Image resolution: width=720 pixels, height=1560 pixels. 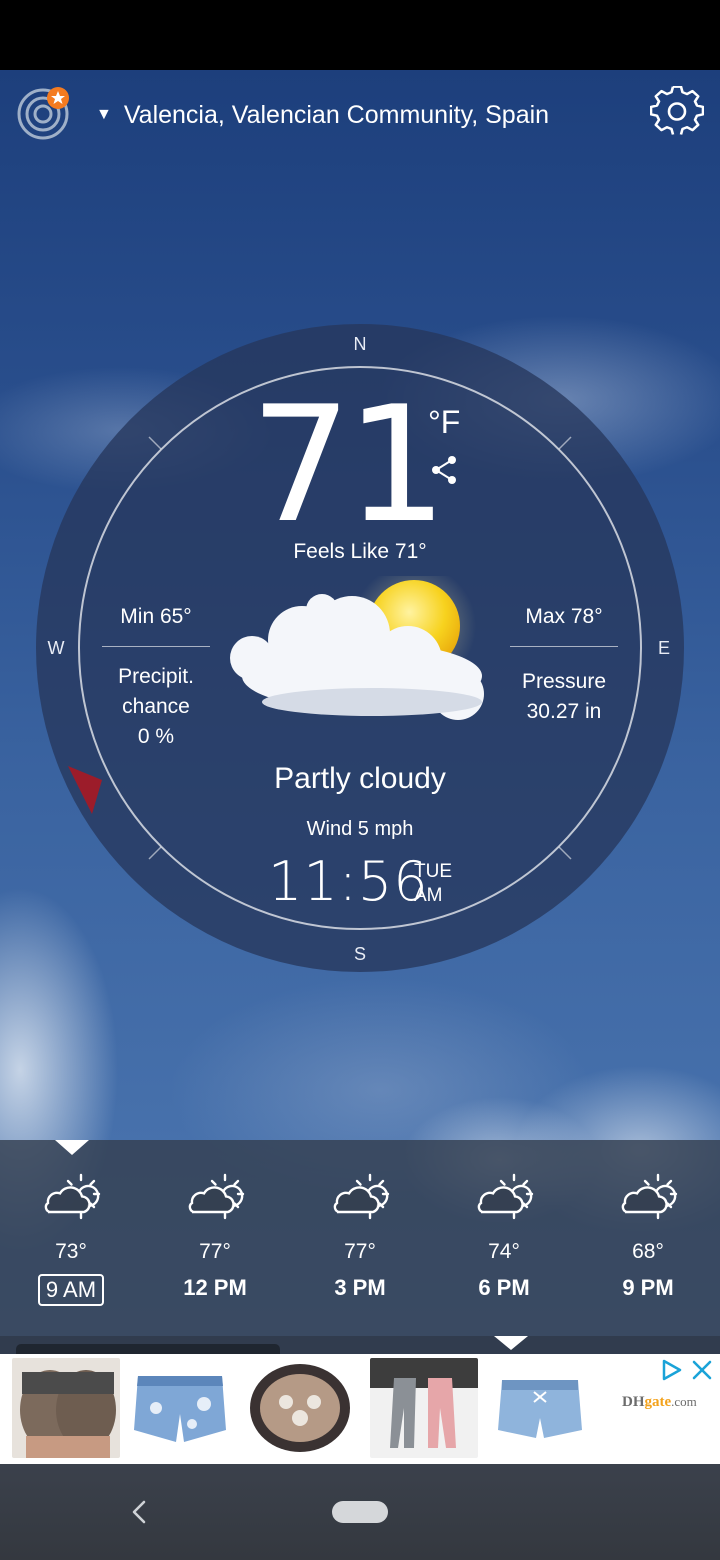 What do you see at coordinates (357, 648) in the screenshot?
I see `partly-cloudy-large-icon` at bounding box center [357, 648].